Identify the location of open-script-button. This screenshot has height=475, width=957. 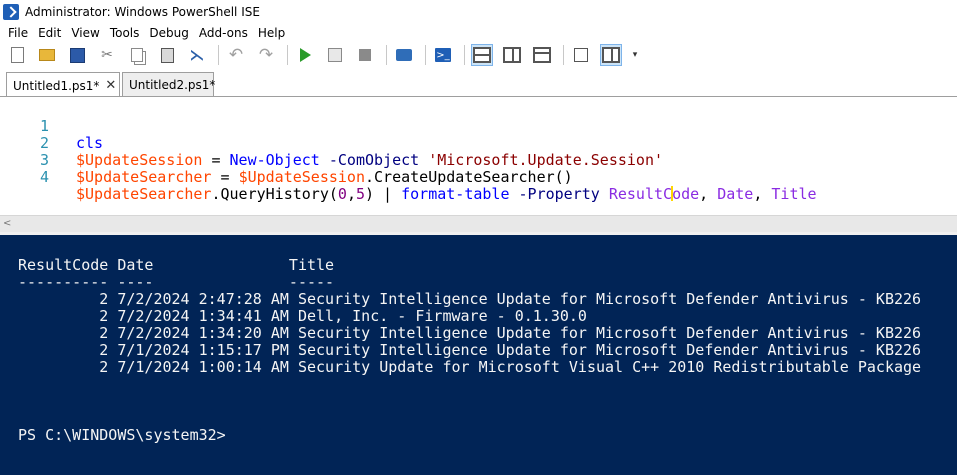
(47, 55).